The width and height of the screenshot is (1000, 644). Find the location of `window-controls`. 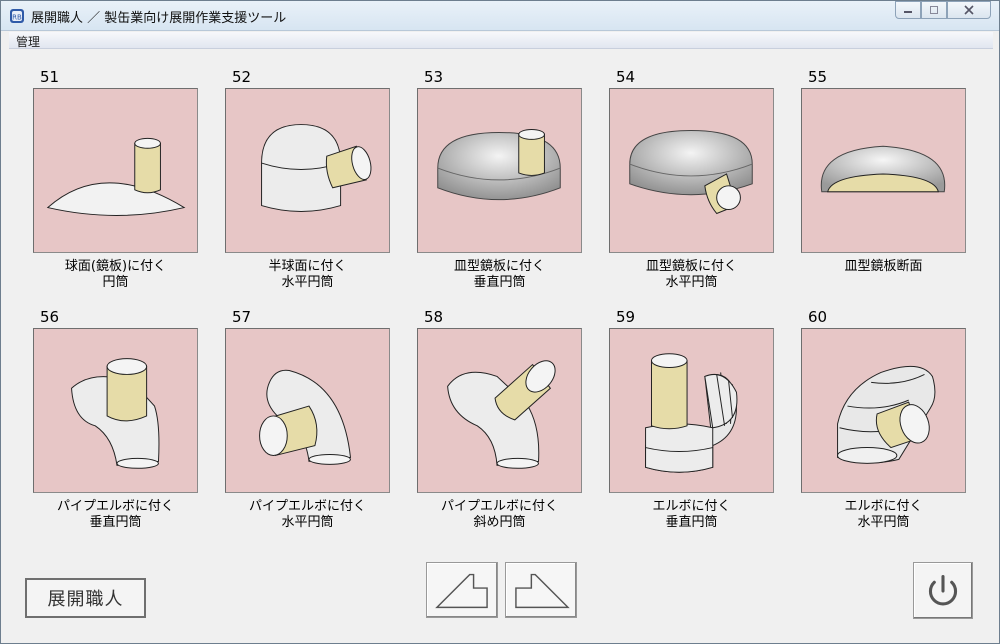

window-controls is located at coordinates (943, 10).